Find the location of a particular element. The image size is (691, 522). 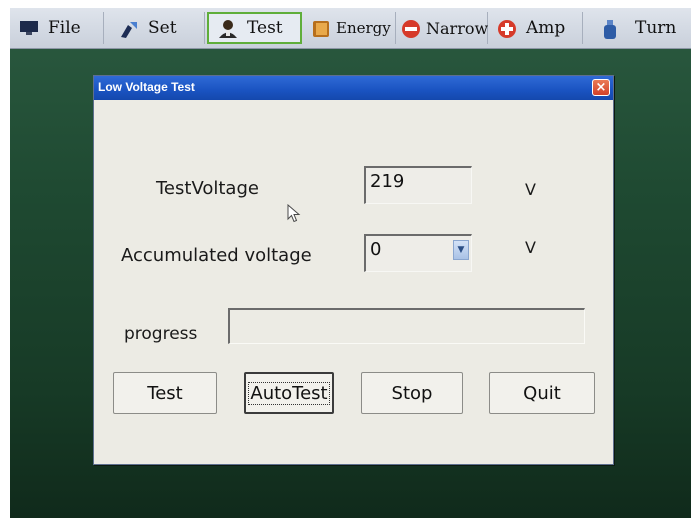

accumulated-voltage-label: Accumulated voltage is located at coordinates (216, 255).